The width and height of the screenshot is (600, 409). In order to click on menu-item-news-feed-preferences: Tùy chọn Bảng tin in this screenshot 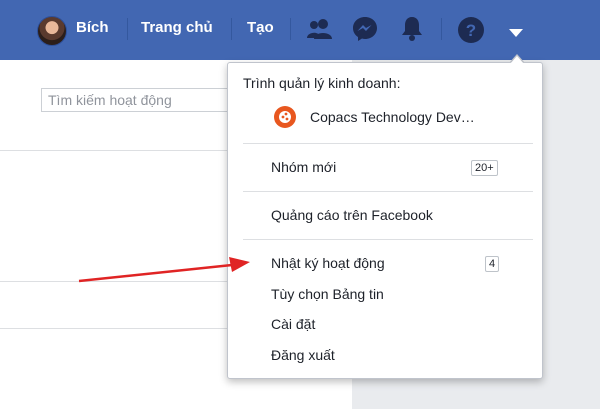, I will do `click(385, 295)`.